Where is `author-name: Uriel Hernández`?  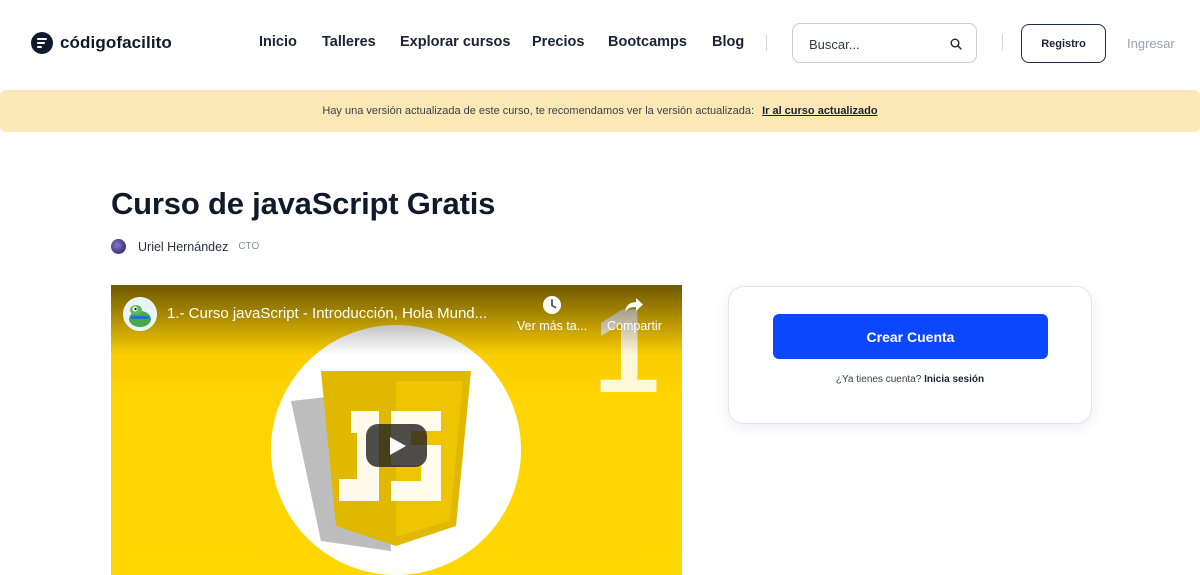
author-name: Uriel Hernández is located at coordinates (183, 246).